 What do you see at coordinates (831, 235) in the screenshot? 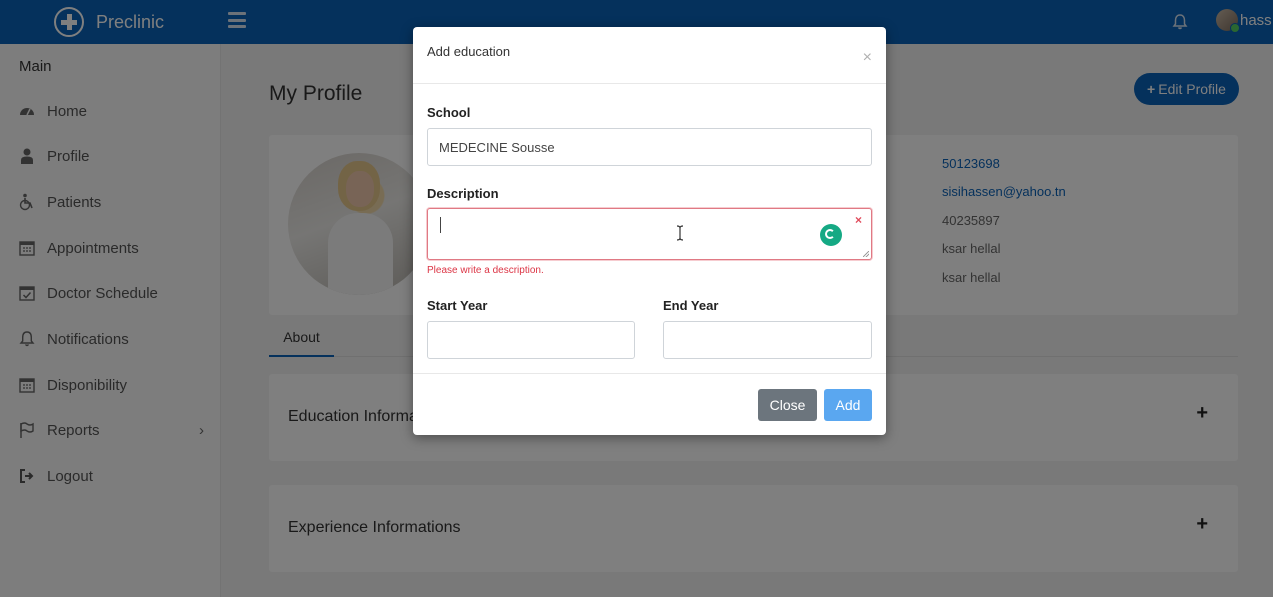
I see `grammarly-icon` at bounding box center [831, 235].